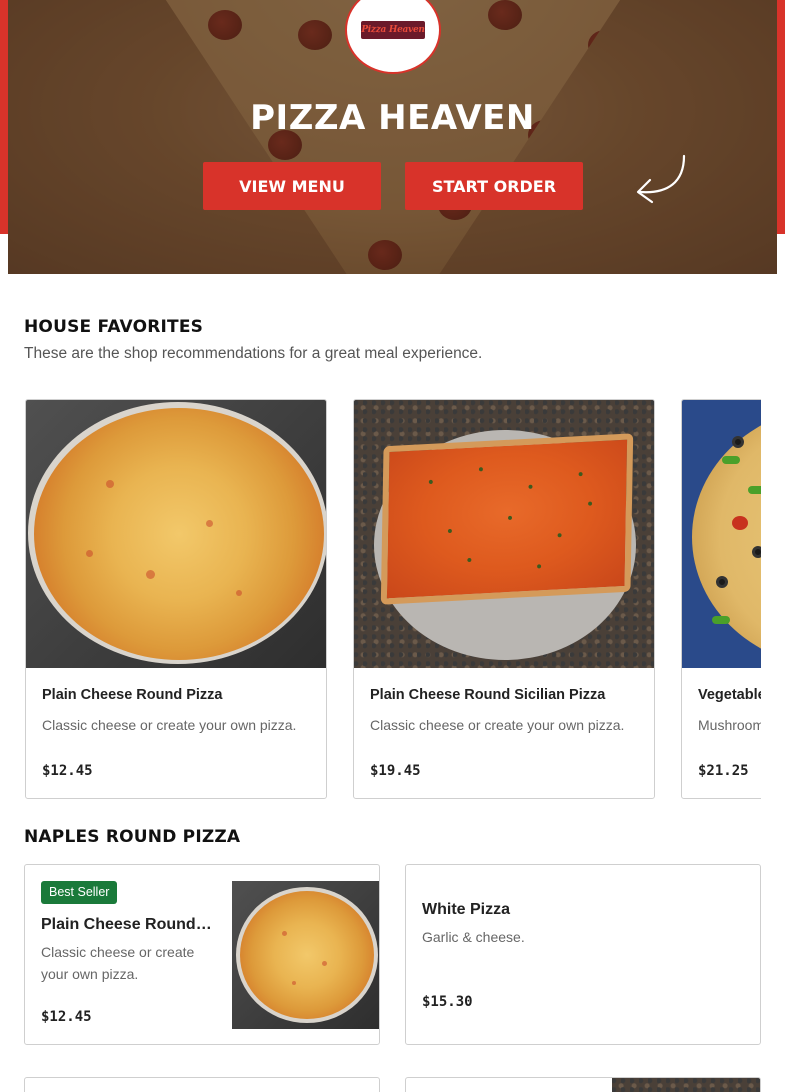 The width and height of the screenshot is (785, 1092). Describe the element at coordinates (504, 534) in the screenshot. I see `sicilian-pizza-image` at that location.